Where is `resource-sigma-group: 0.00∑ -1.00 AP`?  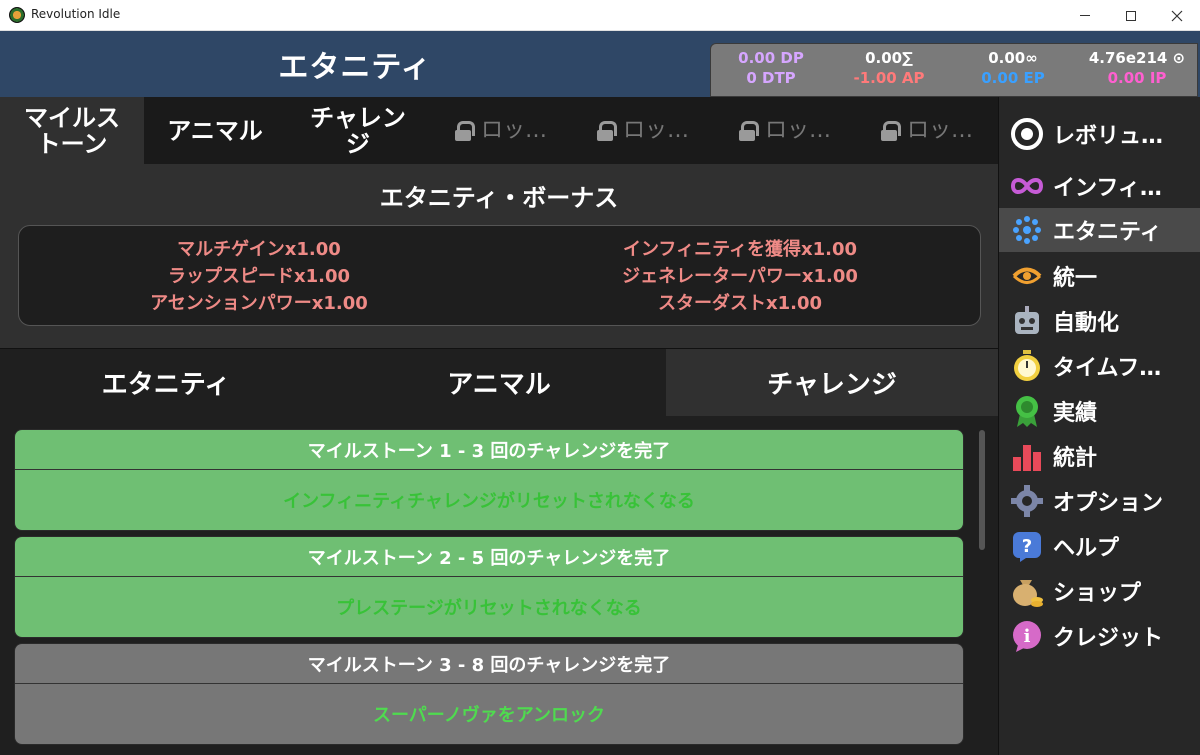 resource-sigma-group: 0.00∑ -1.00 AP is located at coordinates (889, 68).